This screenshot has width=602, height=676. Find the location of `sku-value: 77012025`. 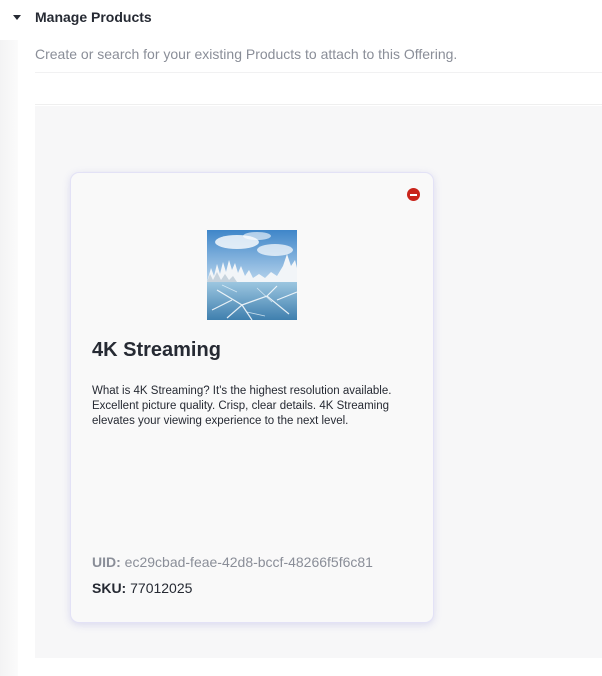

sku-value: 77012025 is located at coordinates (161, 588).